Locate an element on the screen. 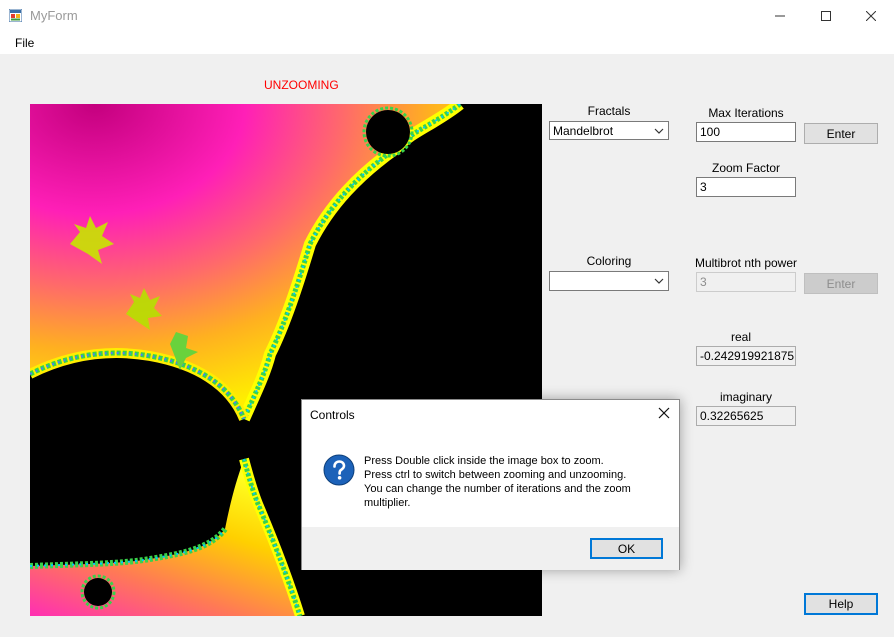 The image size is (894, 637). maximize-button is located at coordinates (826, 15).